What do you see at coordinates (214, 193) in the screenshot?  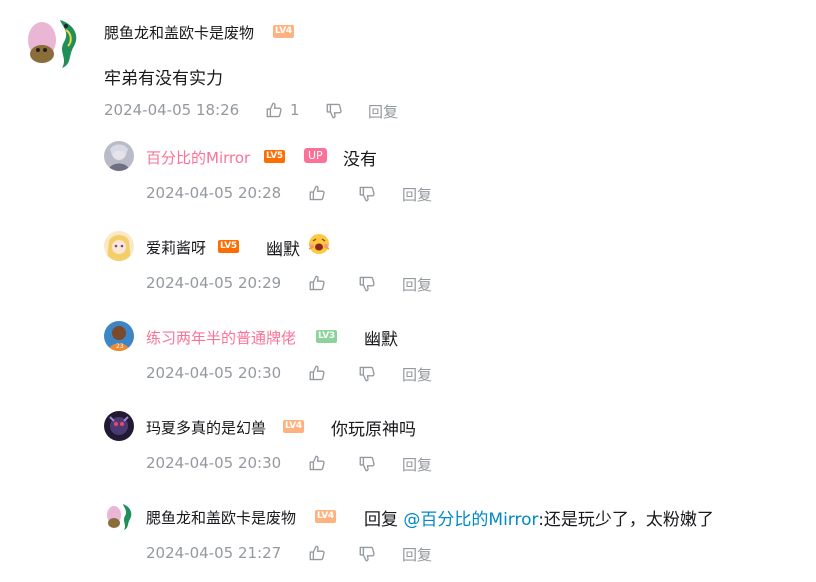 I see `timestamp: 2024-04-05 20:28` at bounding box center [214, 193].